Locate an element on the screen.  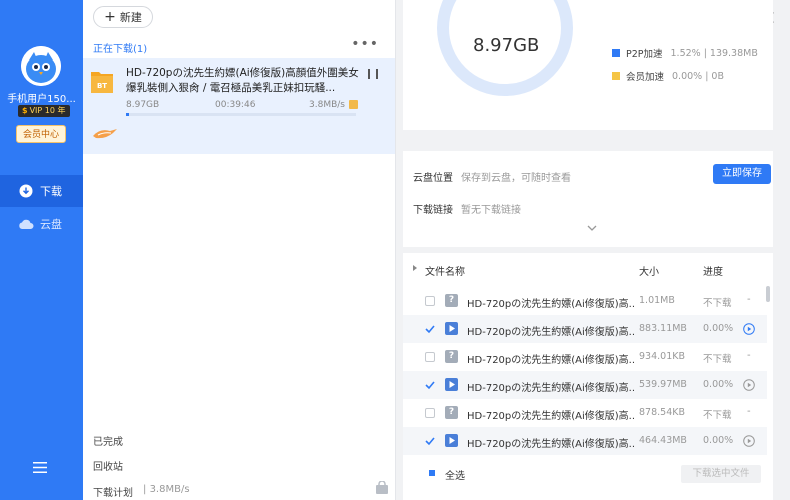
file-row: ? HD-720pの沈先生約嫖(Ai修復版)高... 878.54KB 不下载 - is located at coordinates (585, 413).